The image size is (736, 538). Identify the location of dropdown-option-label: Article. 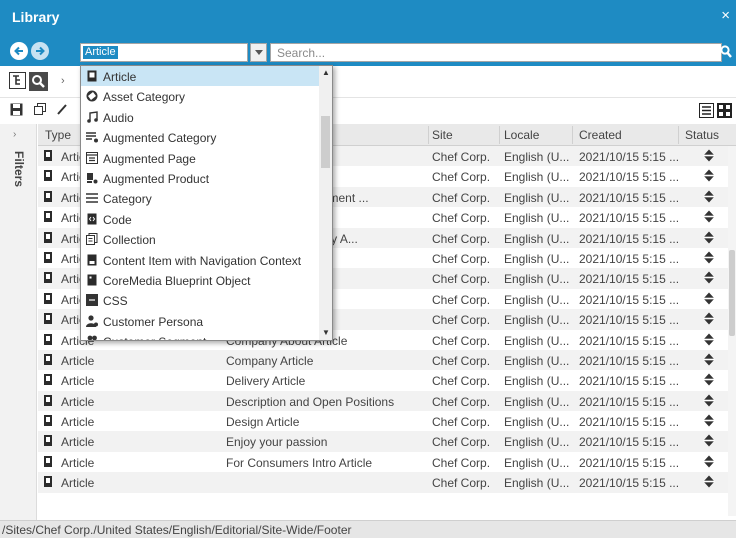
(120, 77).